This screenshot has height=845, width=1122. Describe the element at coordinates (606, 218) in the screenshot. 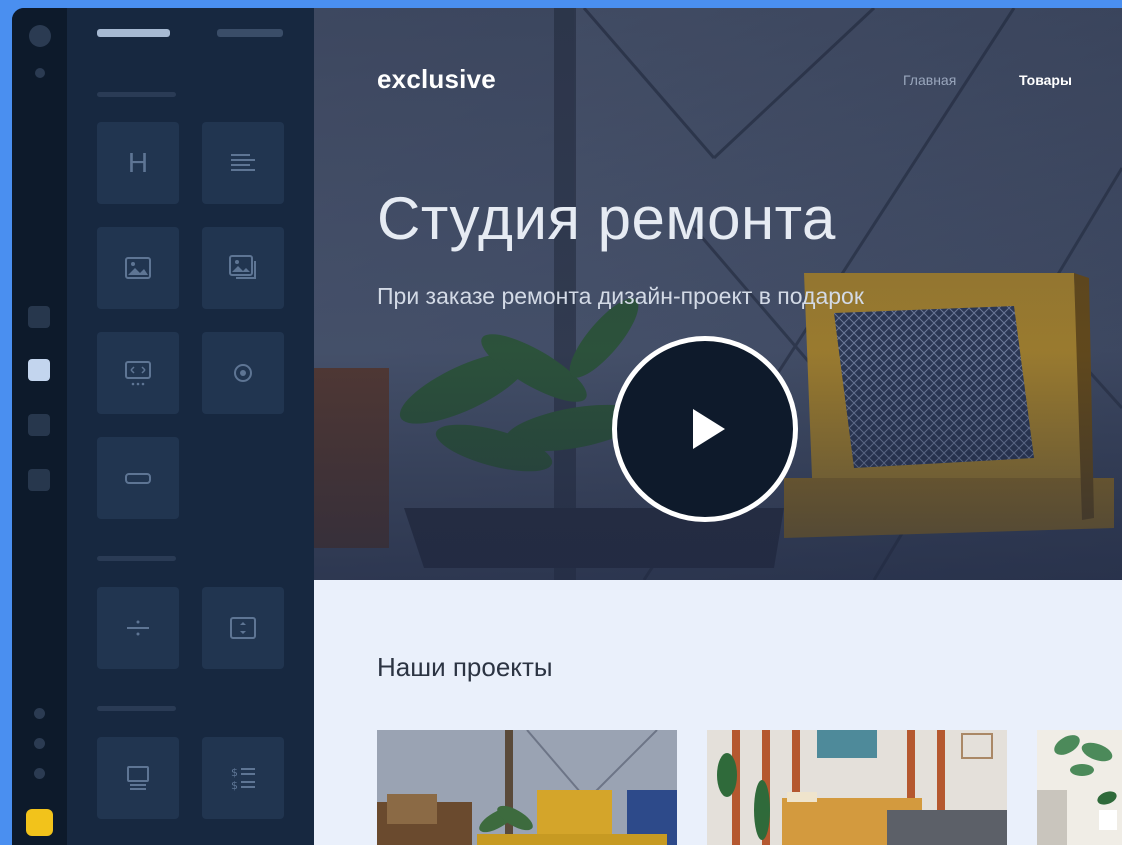

I see `hero-title: Студия ремонта` at that location.